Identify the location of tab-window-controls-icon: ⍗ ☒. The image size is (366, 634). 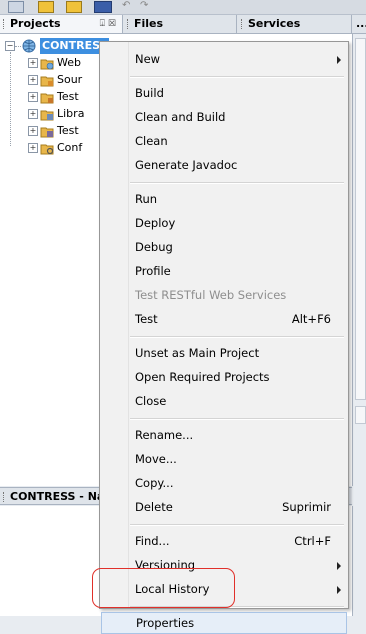
(108, 24).